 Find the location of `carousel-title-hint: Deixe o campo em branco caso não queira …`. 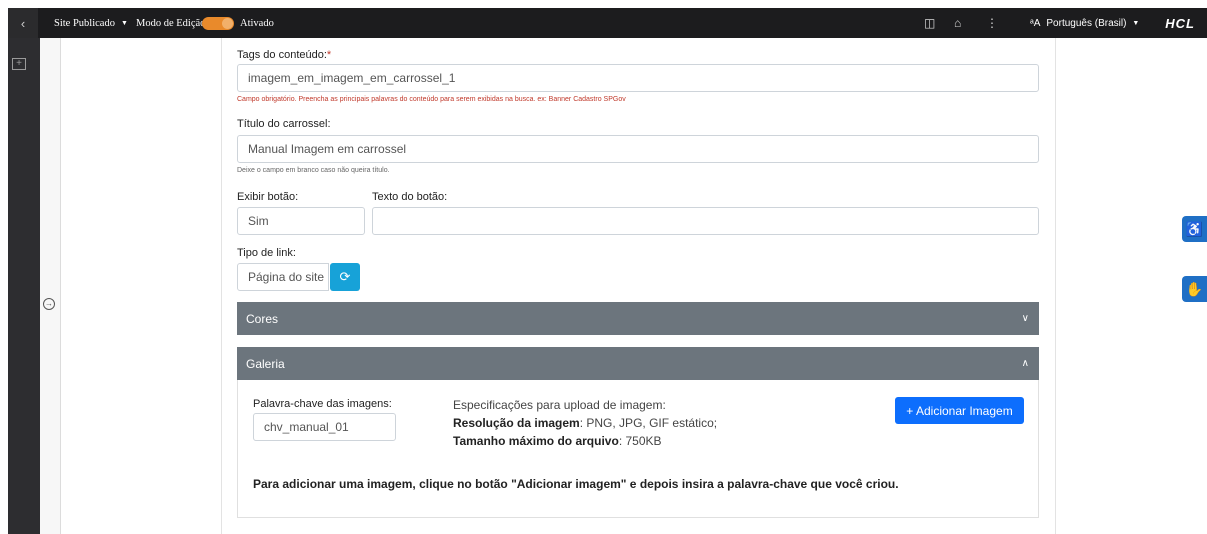

carousel-title-hint: Deixe o campo em branco caso não queira … is located at coordinates (313, 170).